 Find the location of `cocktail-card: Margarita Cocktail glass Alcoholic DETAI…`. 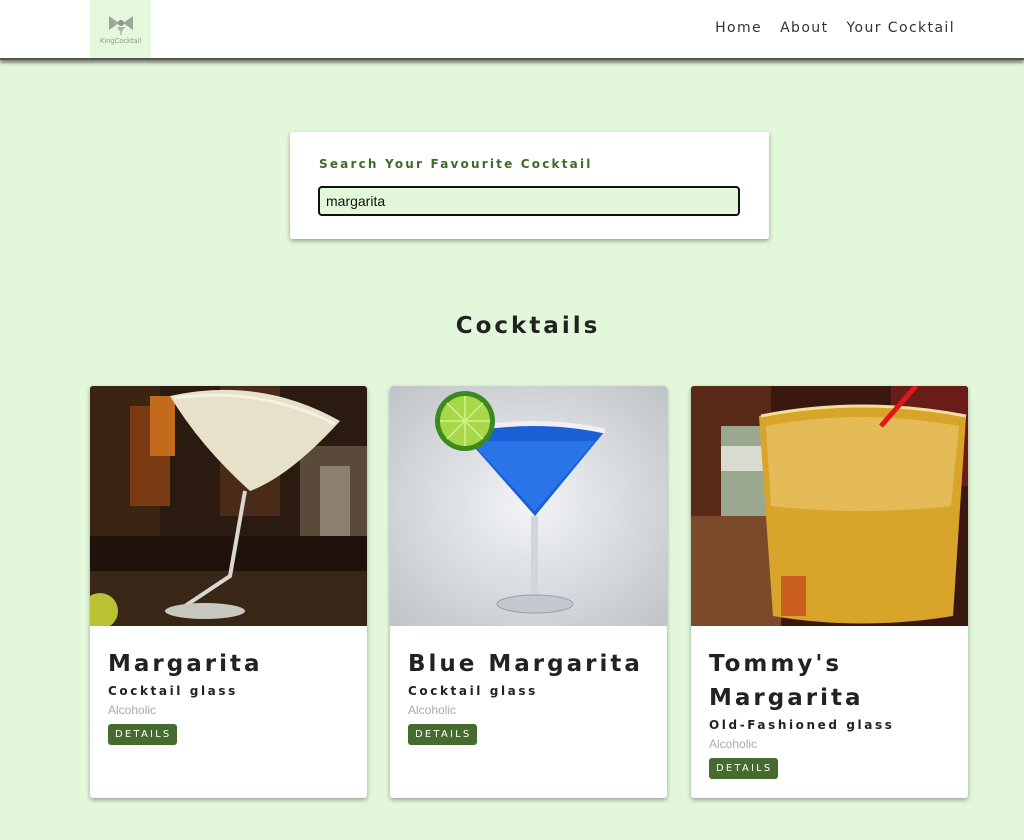

cocktail-card: Margarita Cocktail glass Alcoholic DETAI… is located at coordinates (228, 592).